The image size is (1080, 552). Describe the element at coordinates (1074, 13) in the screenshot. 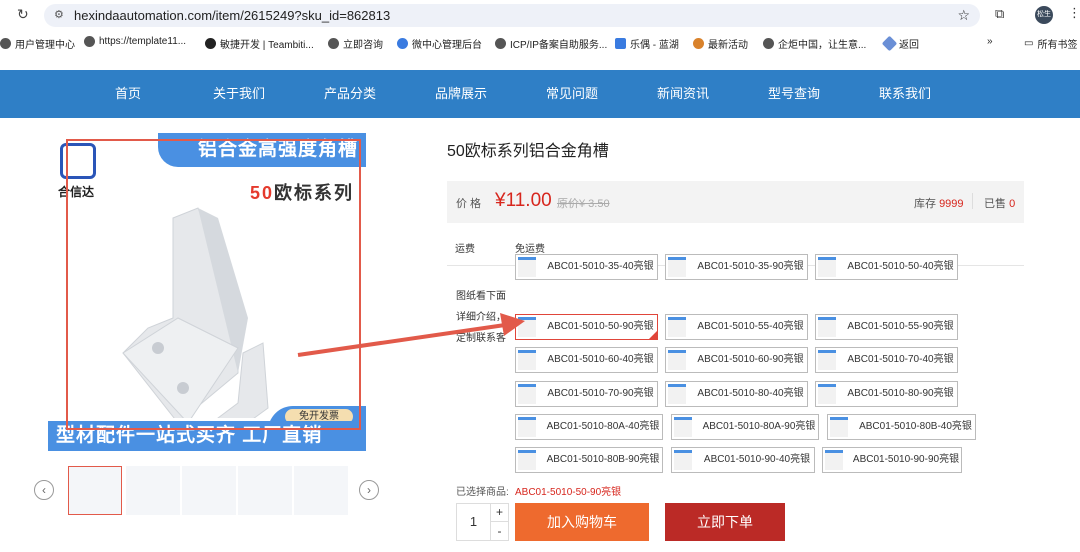

I see `menu-icon: ⋮` at that location.